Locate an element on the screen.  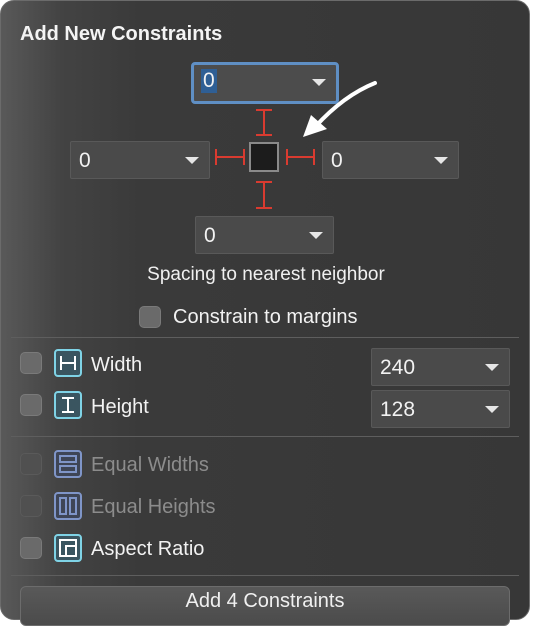
width-checkbox is located at coordinates (31, 363).